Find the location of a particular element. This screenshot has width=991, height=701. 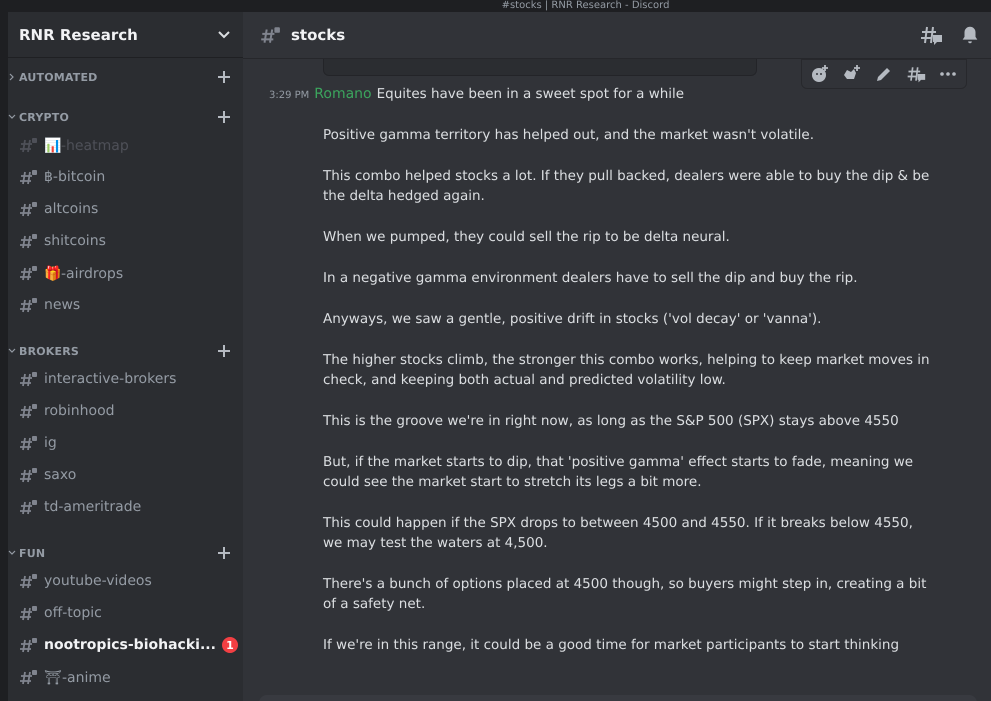

category-label: FUN is located at coordinates (118, 553).